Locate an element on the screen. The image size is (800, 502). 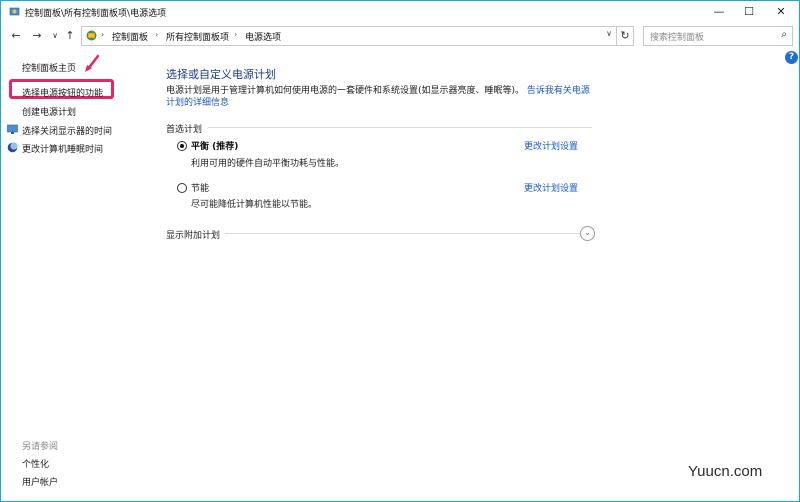
moon-icon is located at coordinates (12, 147).